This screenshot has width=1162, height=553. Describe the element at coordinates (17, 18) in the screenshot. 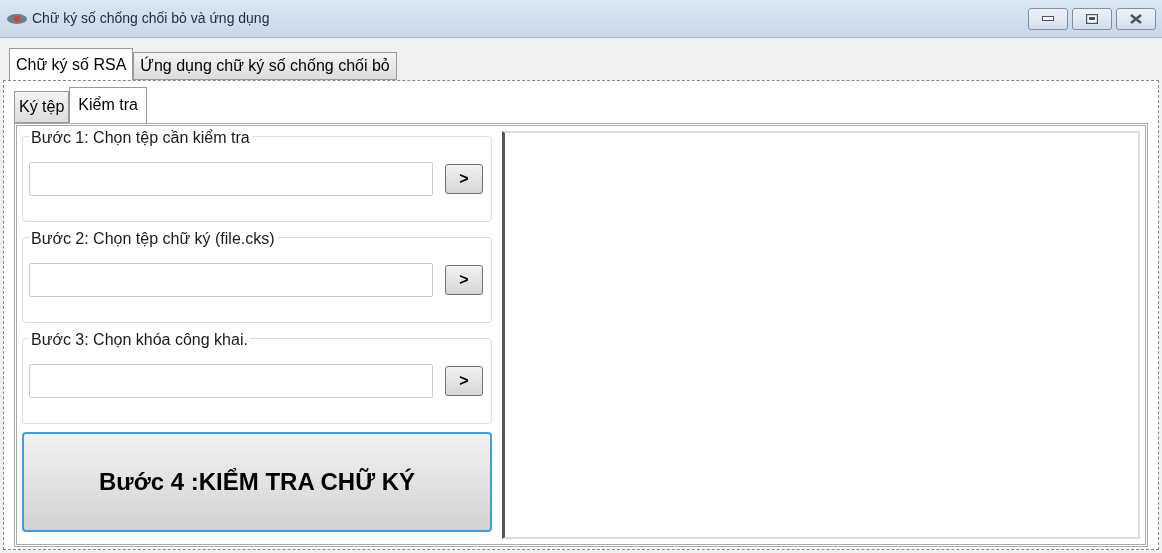

I see `eye-icon` at that location.